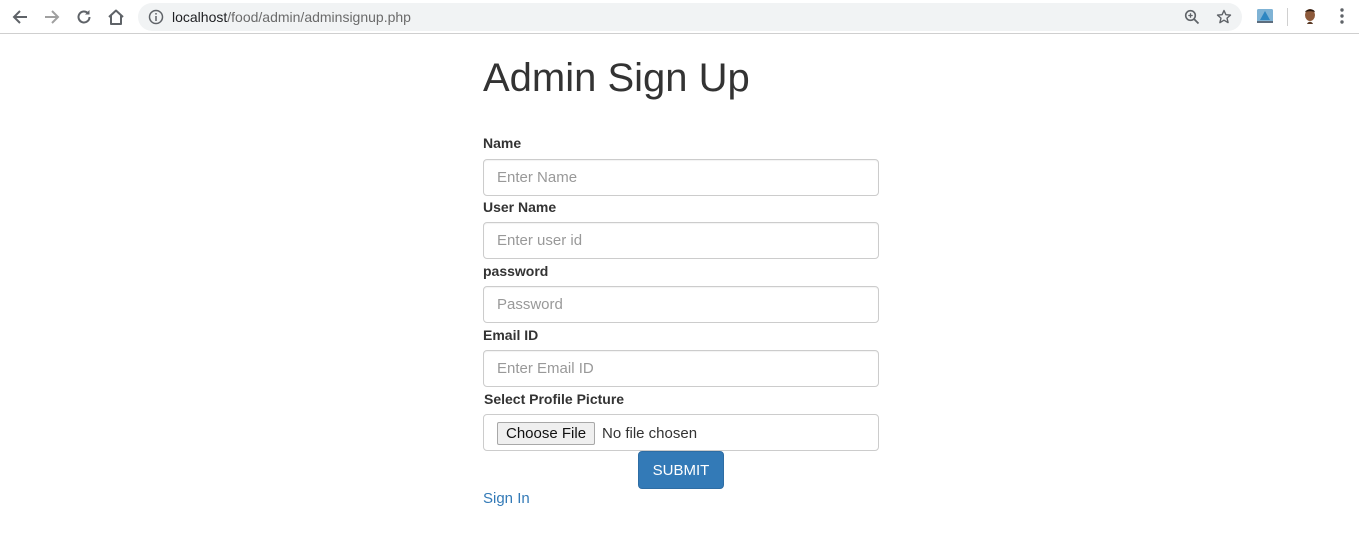  Describe the element at coordinates (516, 271) in the screenshot. I see `password-label: password` at that location.